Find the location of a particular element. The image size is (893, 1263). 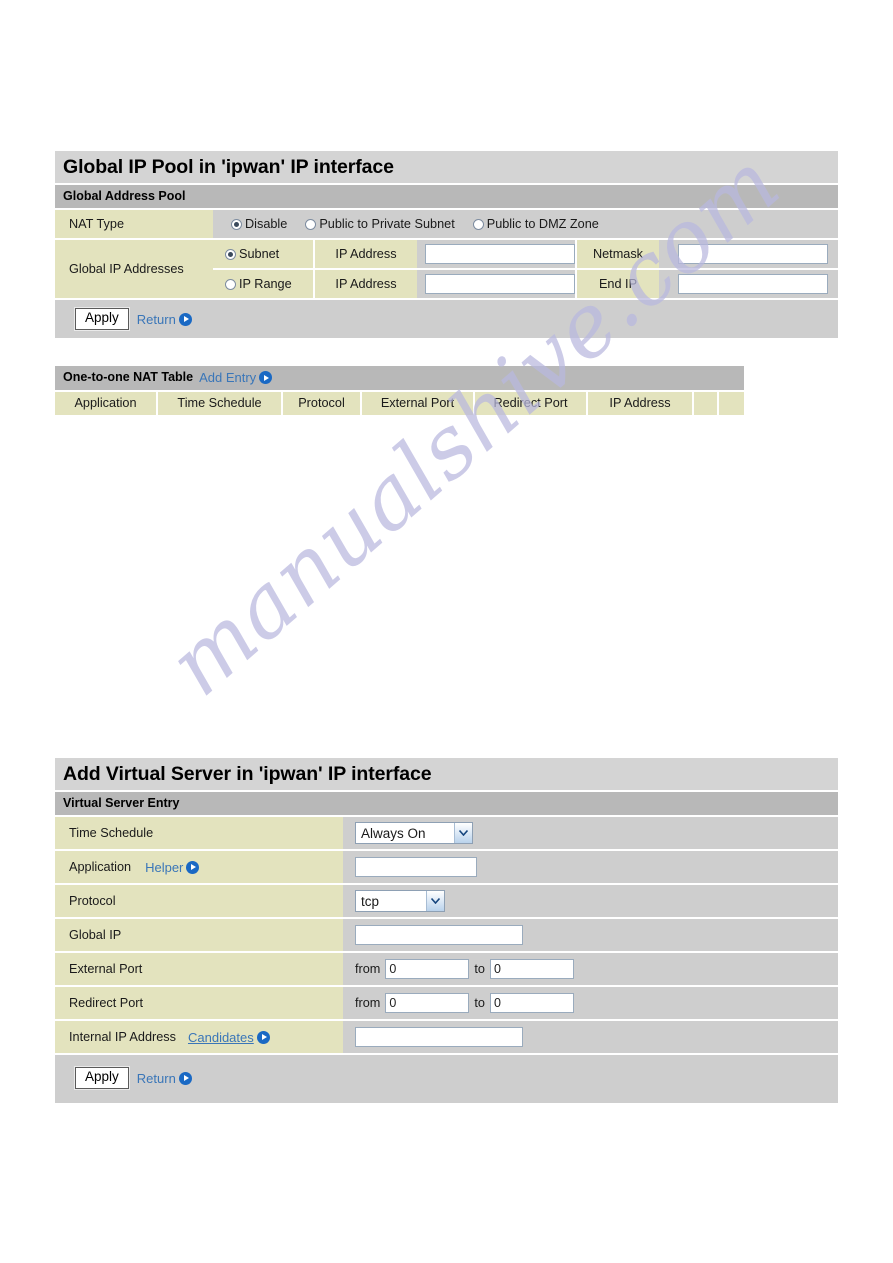

application-input is located at coordinates (416, 867).